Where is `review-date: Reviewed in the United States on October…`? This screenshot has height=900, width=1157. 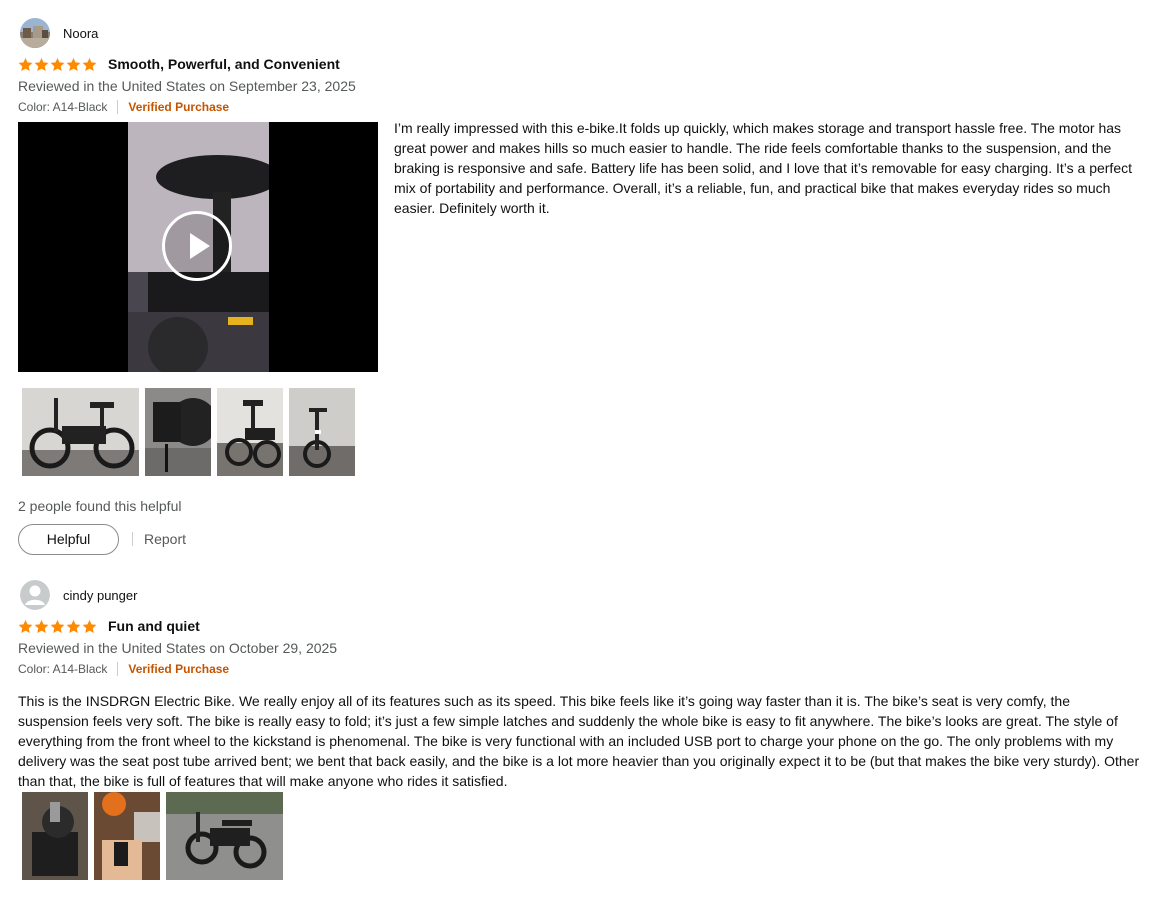 review-date: Reviewed in the United States on October… is located at coordinates (178, 648).